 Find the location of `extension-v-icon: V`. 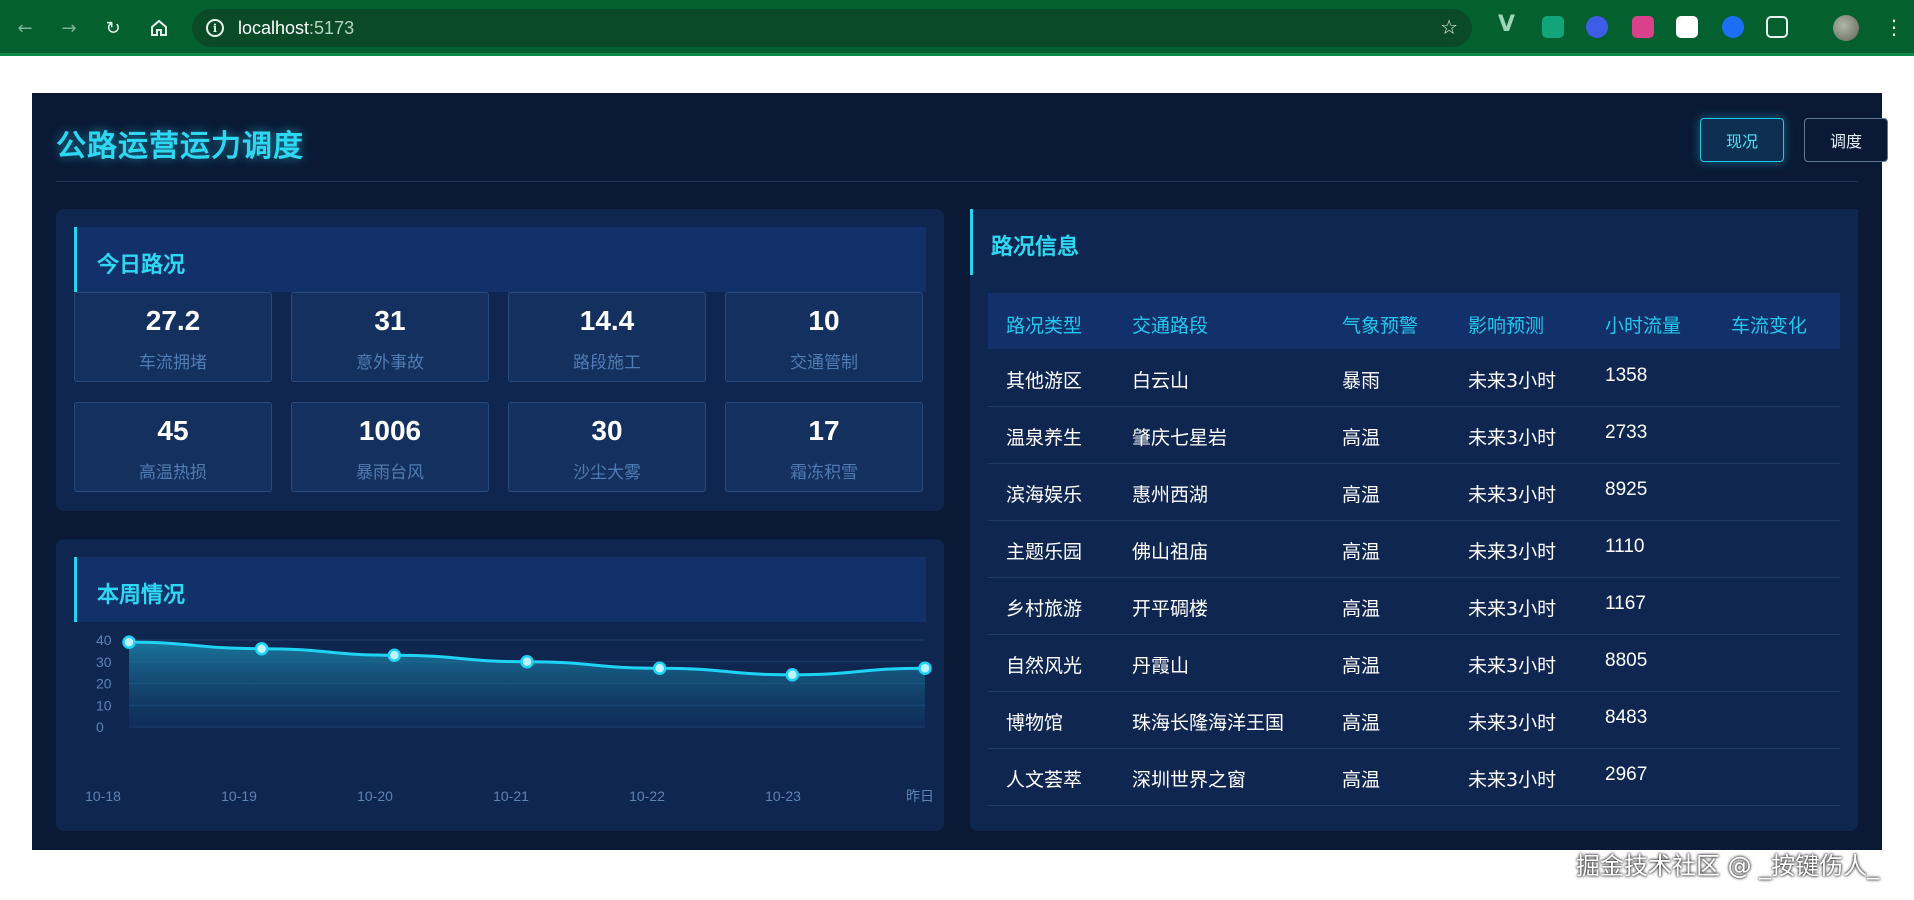

extension-v-icon: V is located at coordinates (1509, 24).